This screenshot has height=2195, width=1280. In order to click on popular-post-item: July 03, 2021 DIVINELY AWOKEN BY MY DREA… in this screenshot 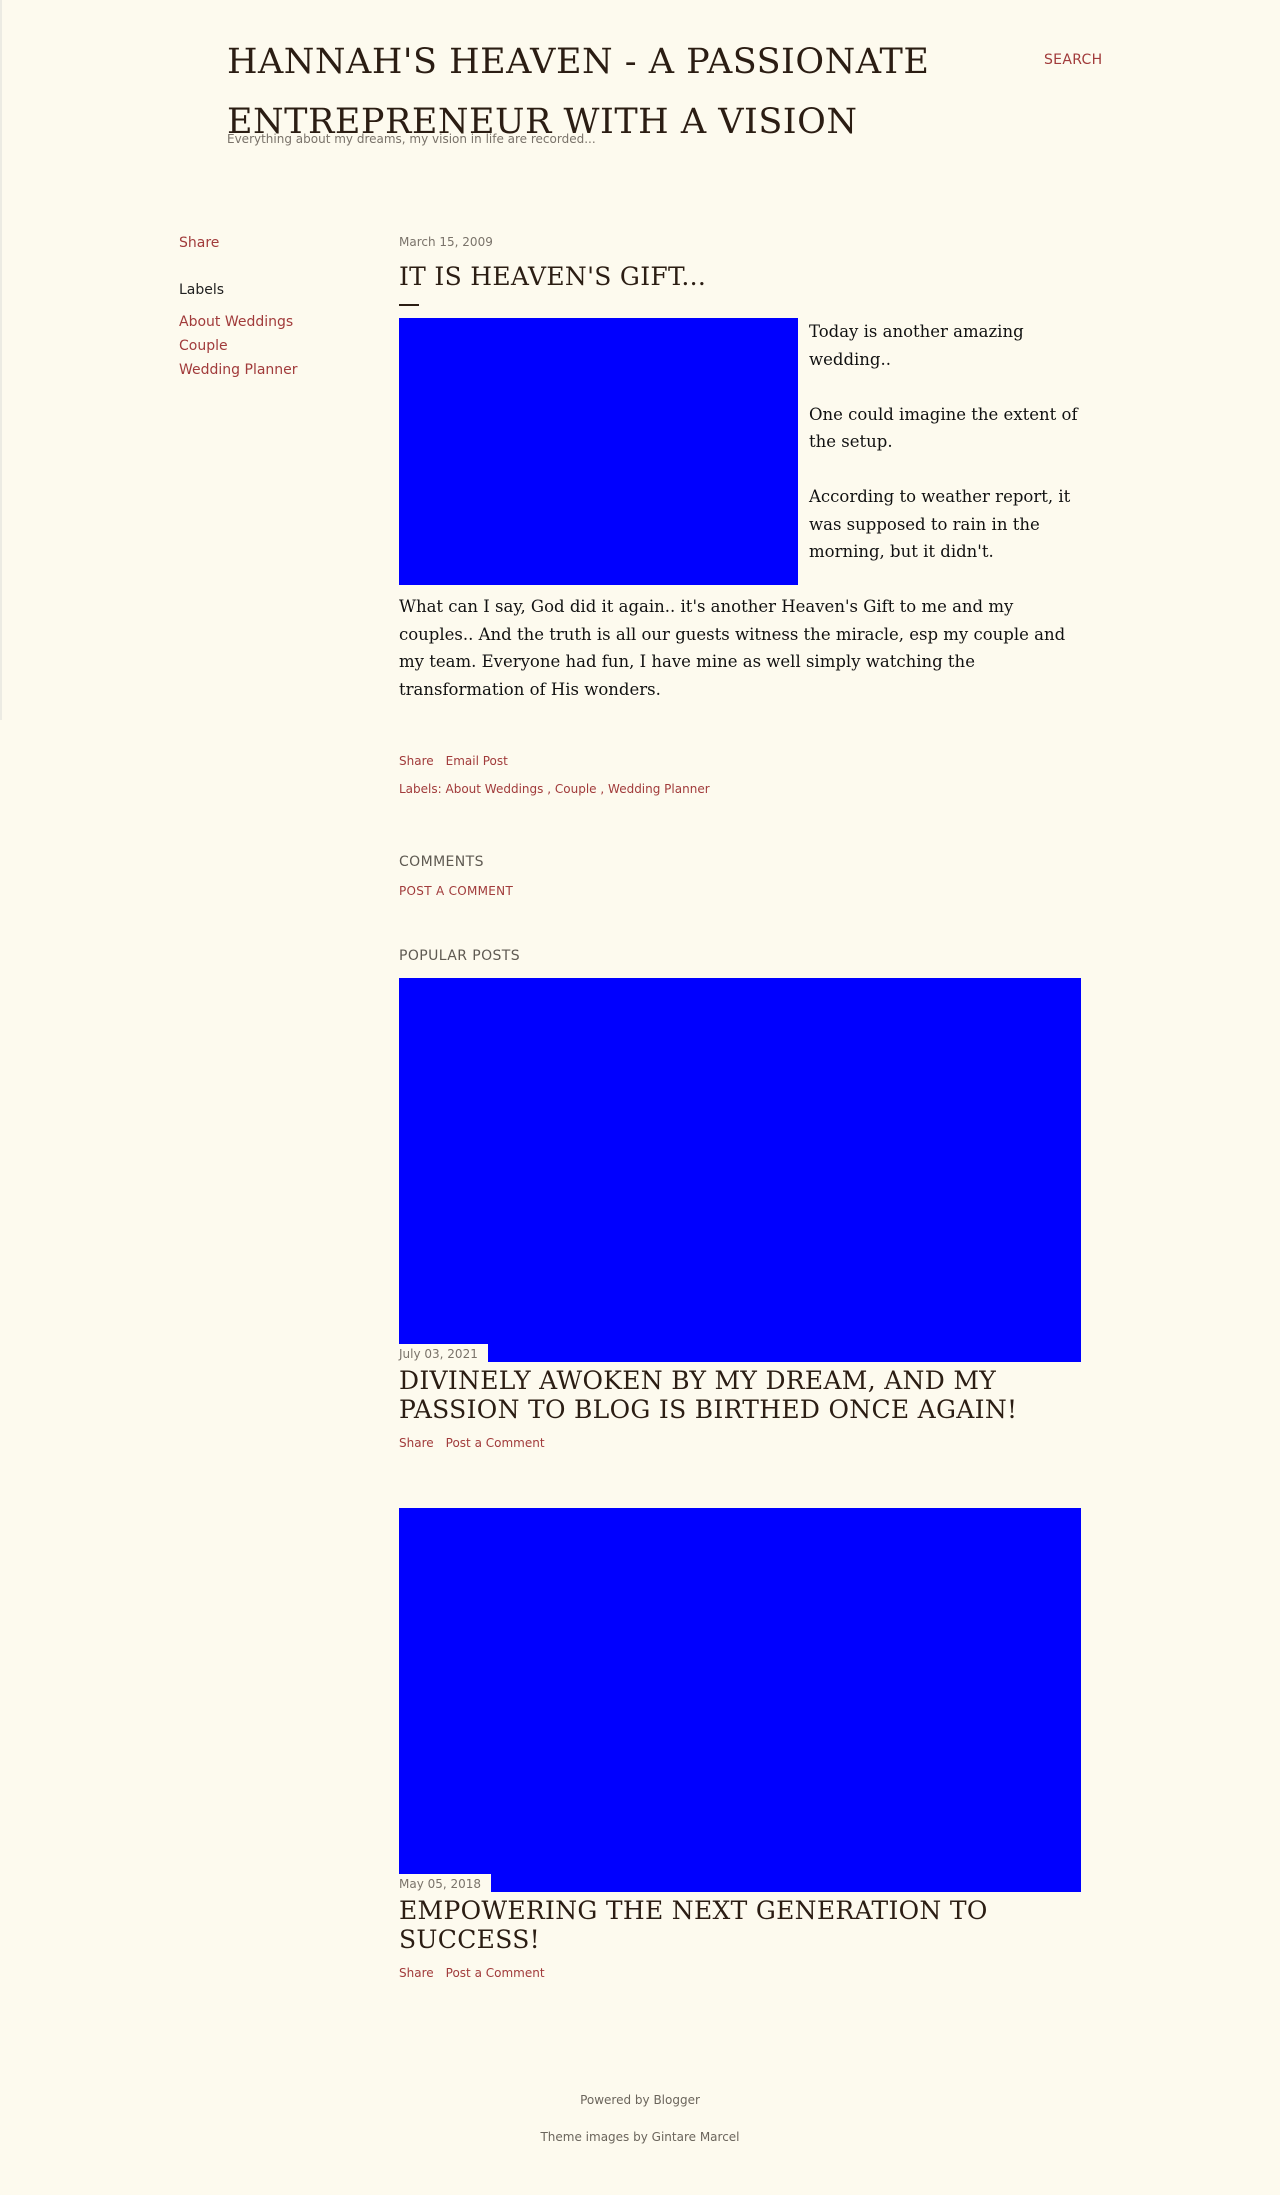, I will do `click(740, 1214)`.